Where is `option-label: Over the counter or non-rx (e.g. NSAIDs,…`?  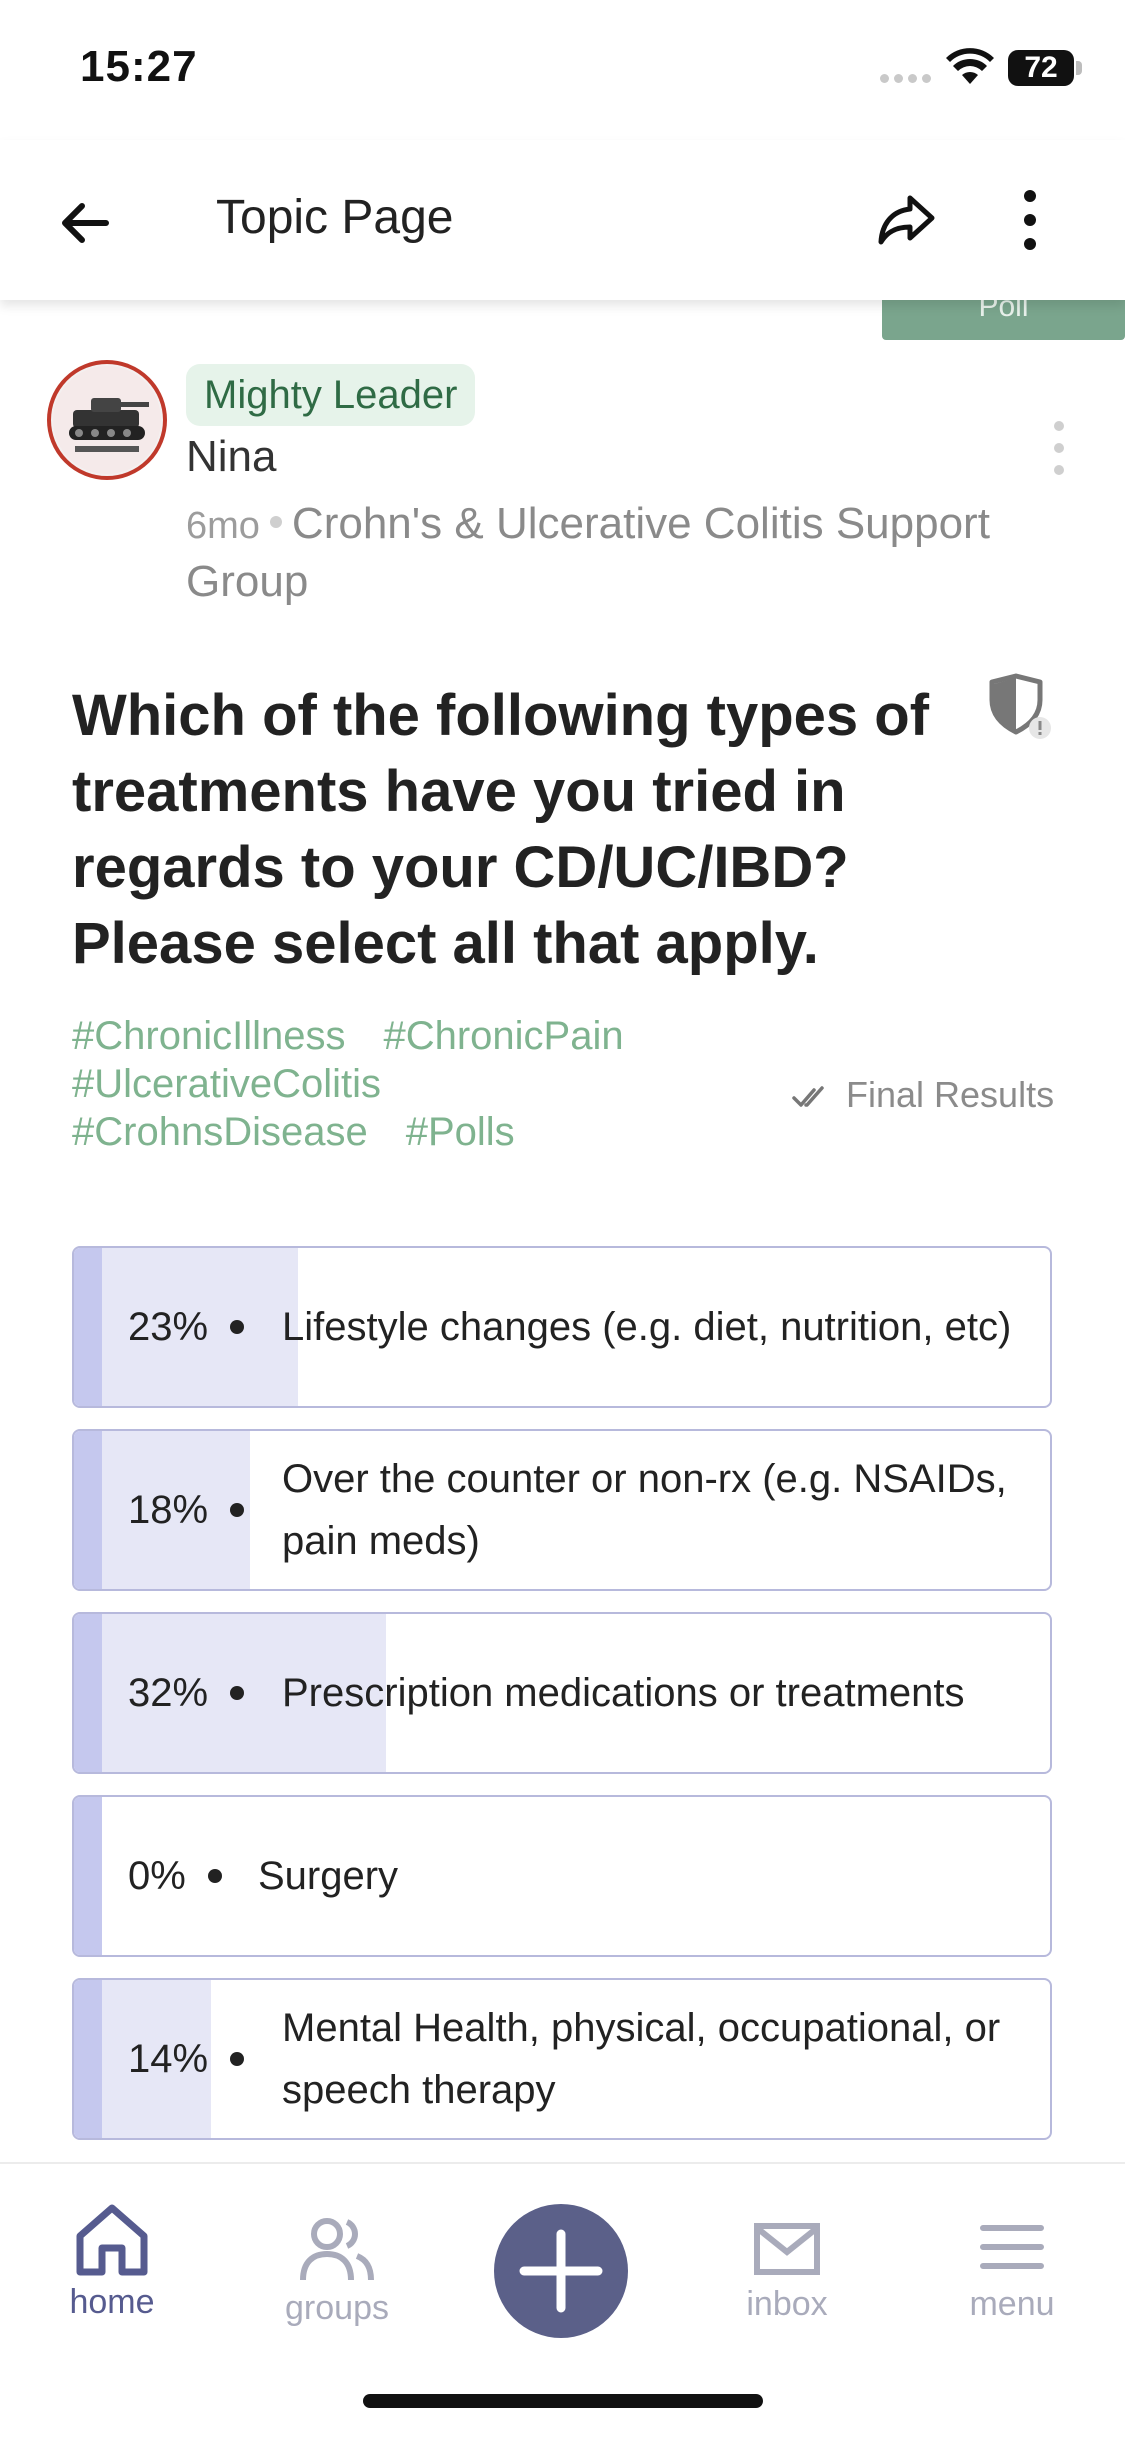 option-label: Over the counter or non-rx (e.g. NSAIDs,… is located at coordinates (644, 1510).